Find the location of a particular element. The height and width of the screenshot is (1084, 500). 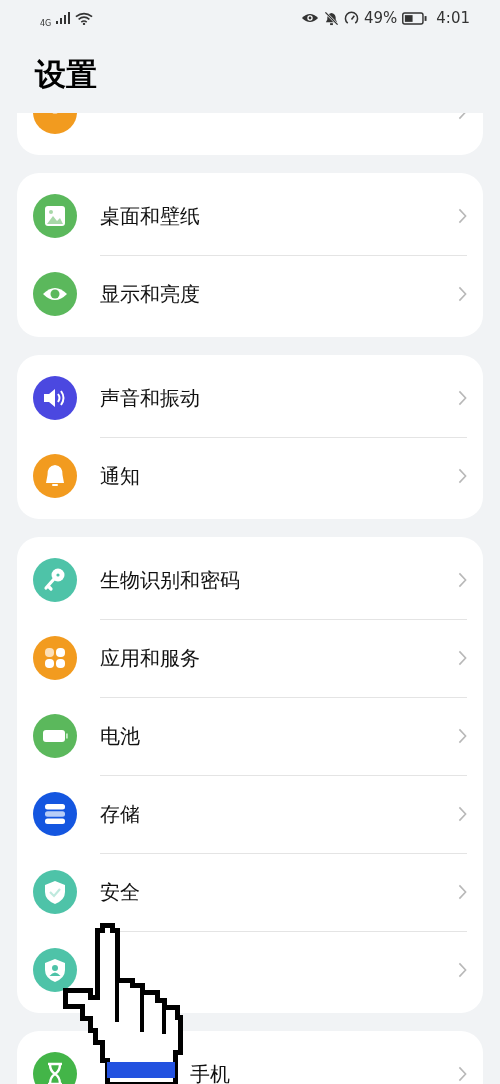

battery-percent: 49% is located at coordinates (380, 18).